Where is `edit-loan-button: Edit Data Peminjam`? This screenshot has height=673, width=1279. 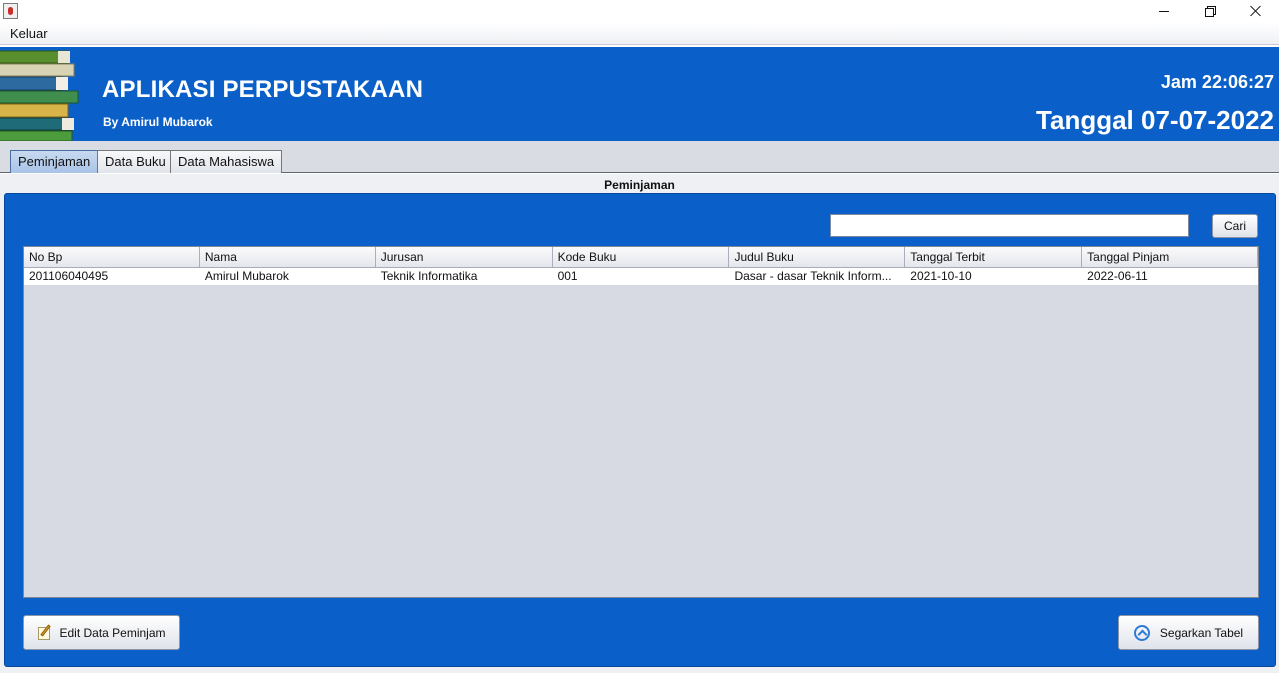
edit-loan-button: Edit Data Peminjam is located at coordinates (101, 632).